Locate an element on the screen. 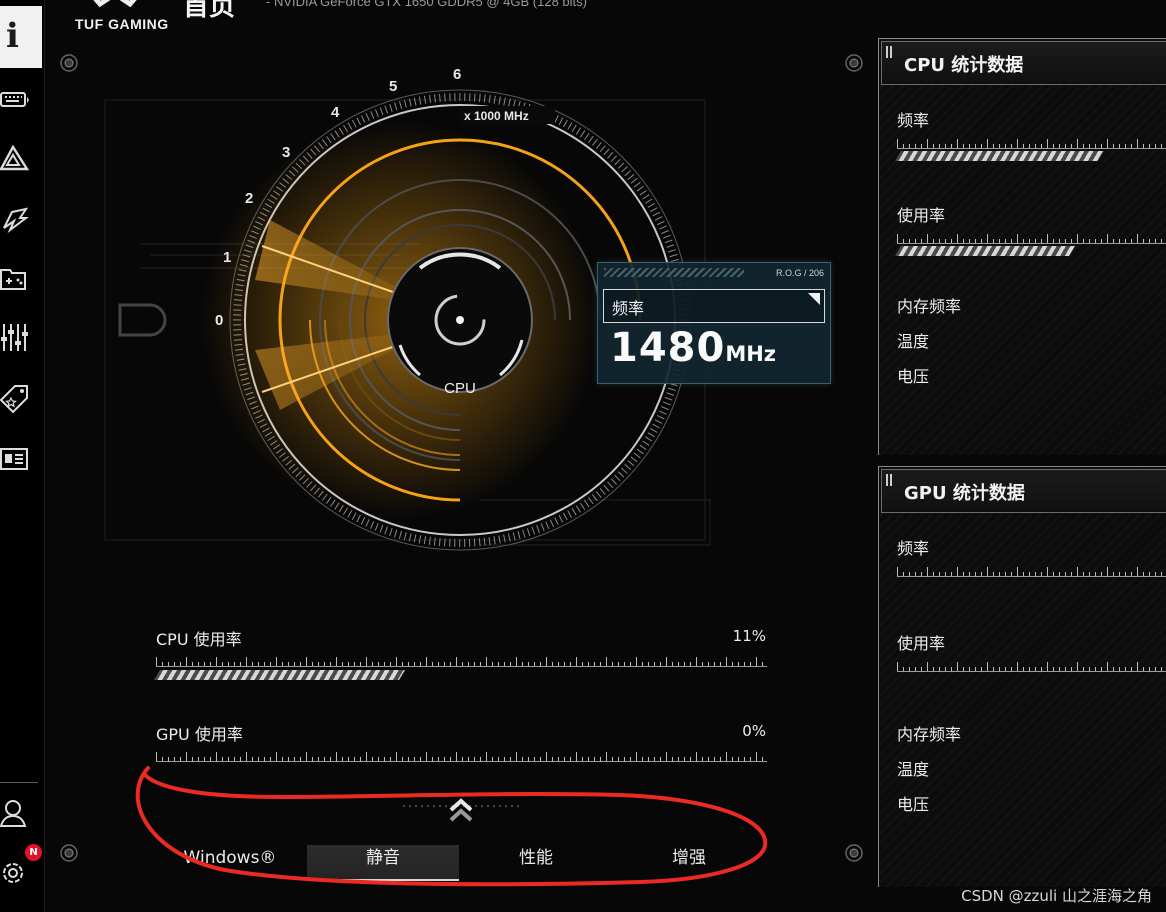  gpu-stat-voltage-label: 电压 is located at coordinates (913, 804).